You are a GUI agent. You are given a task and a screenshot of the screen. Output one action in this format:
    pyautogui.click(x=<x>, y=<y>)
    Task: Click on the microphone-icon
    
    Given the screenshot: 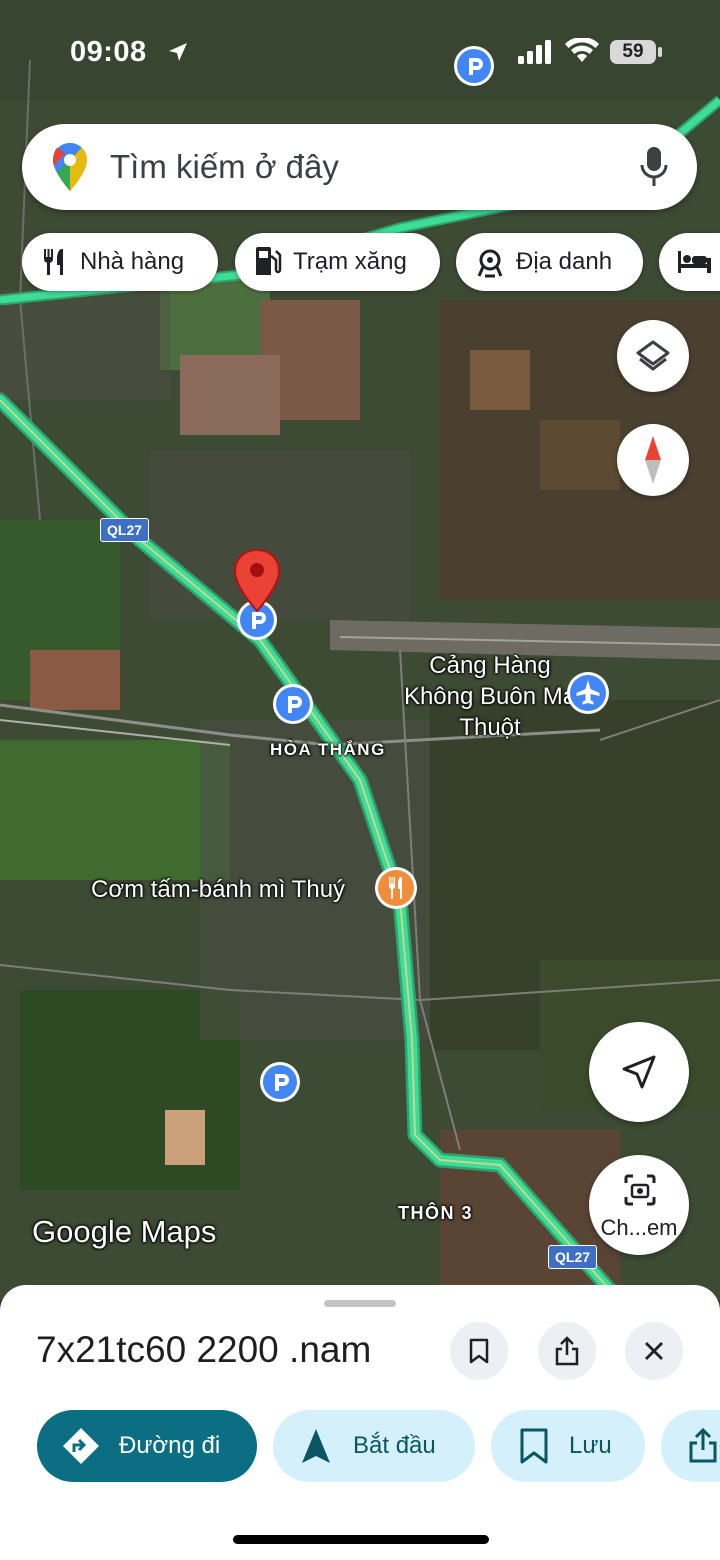 What is the action you would take?
    pyautogui.click(x=654, y=167)
    